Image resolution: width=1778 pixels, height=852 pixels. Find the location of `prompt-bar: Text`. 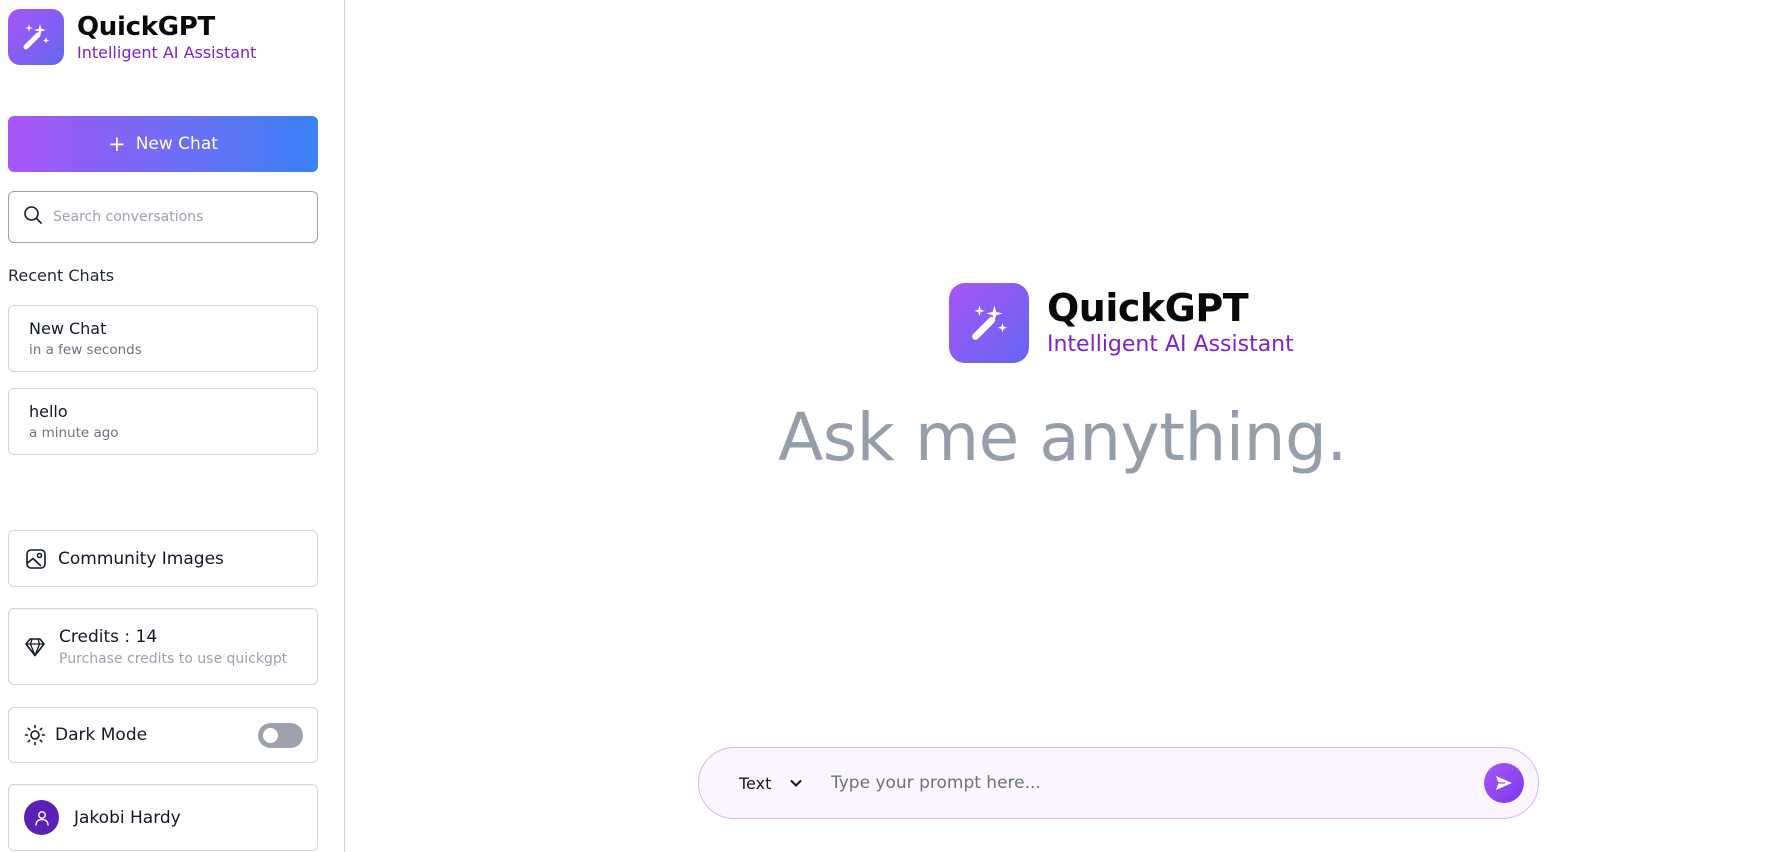

prompt-bar: Text is located at coordinates (1118, 783).